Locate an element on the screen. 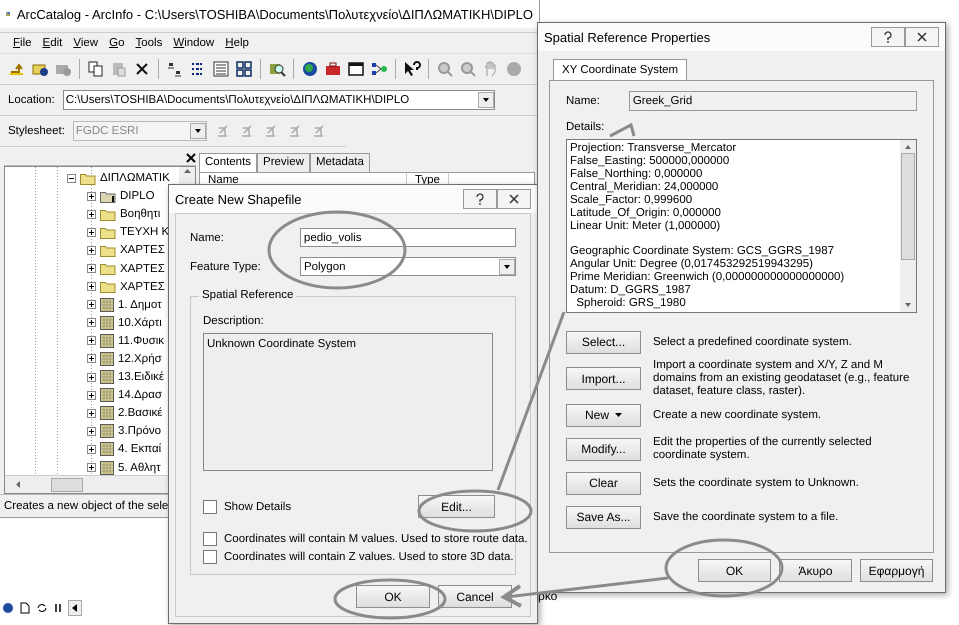  tree-item: Βοηθητι is located at coordinates (140, 214).